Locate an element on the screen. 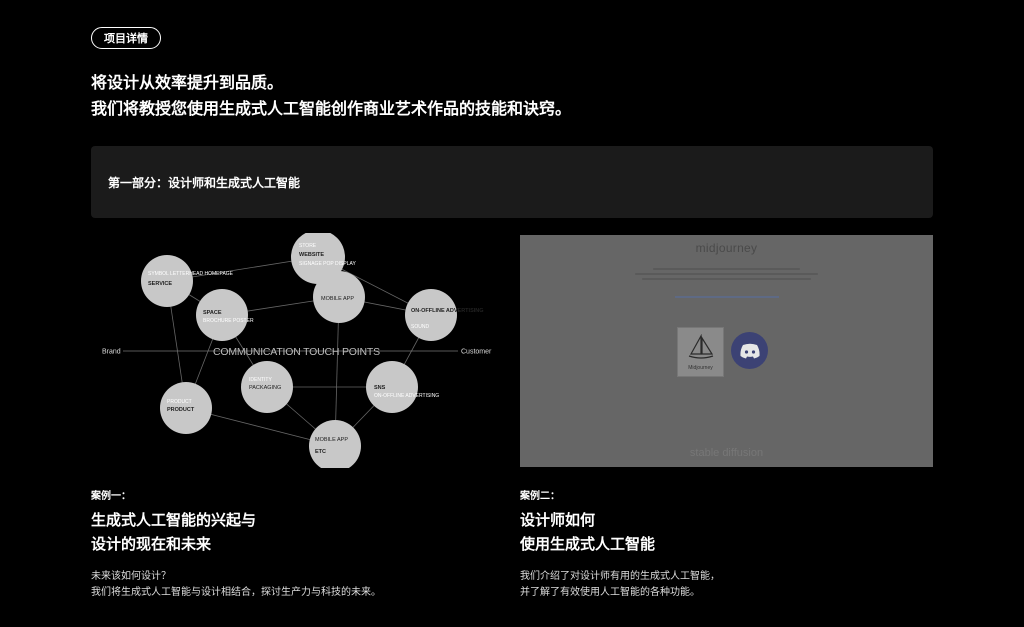 Image resolution: width=1024 pixels, height=627 pixels. case-one-description: 未来该如何设计？ 我们将生成式人工智能与设计相结合，探讨生产力与科技的未来。 is located at coordinates (236, 585).